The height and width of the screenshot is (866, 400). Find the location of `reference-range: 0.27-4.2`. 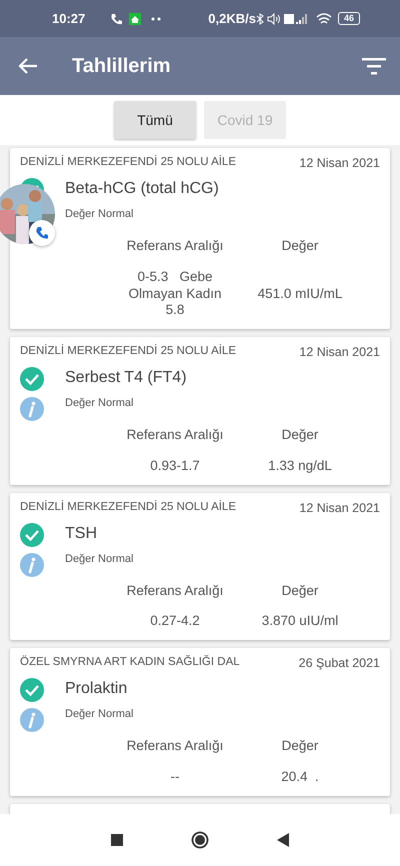

reference-range: 0.27-4.2 is located at coordinates (175, 621).